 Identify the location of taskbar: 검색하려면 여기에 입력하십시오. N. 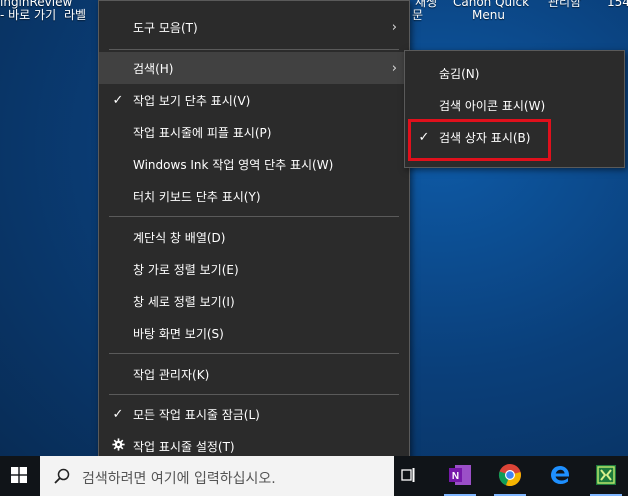
(314, 476).